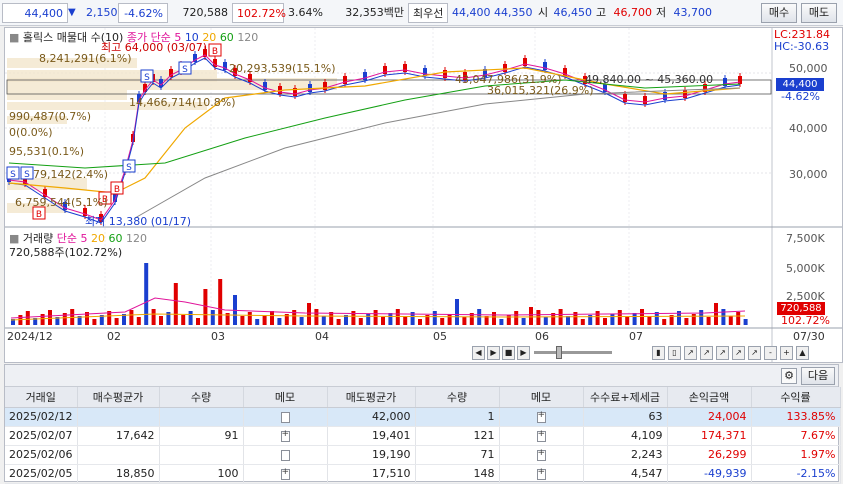 The height and width of the screenshot is (484, 843). I want to click on col-header: 수수료+제세금, so click(625, 397).